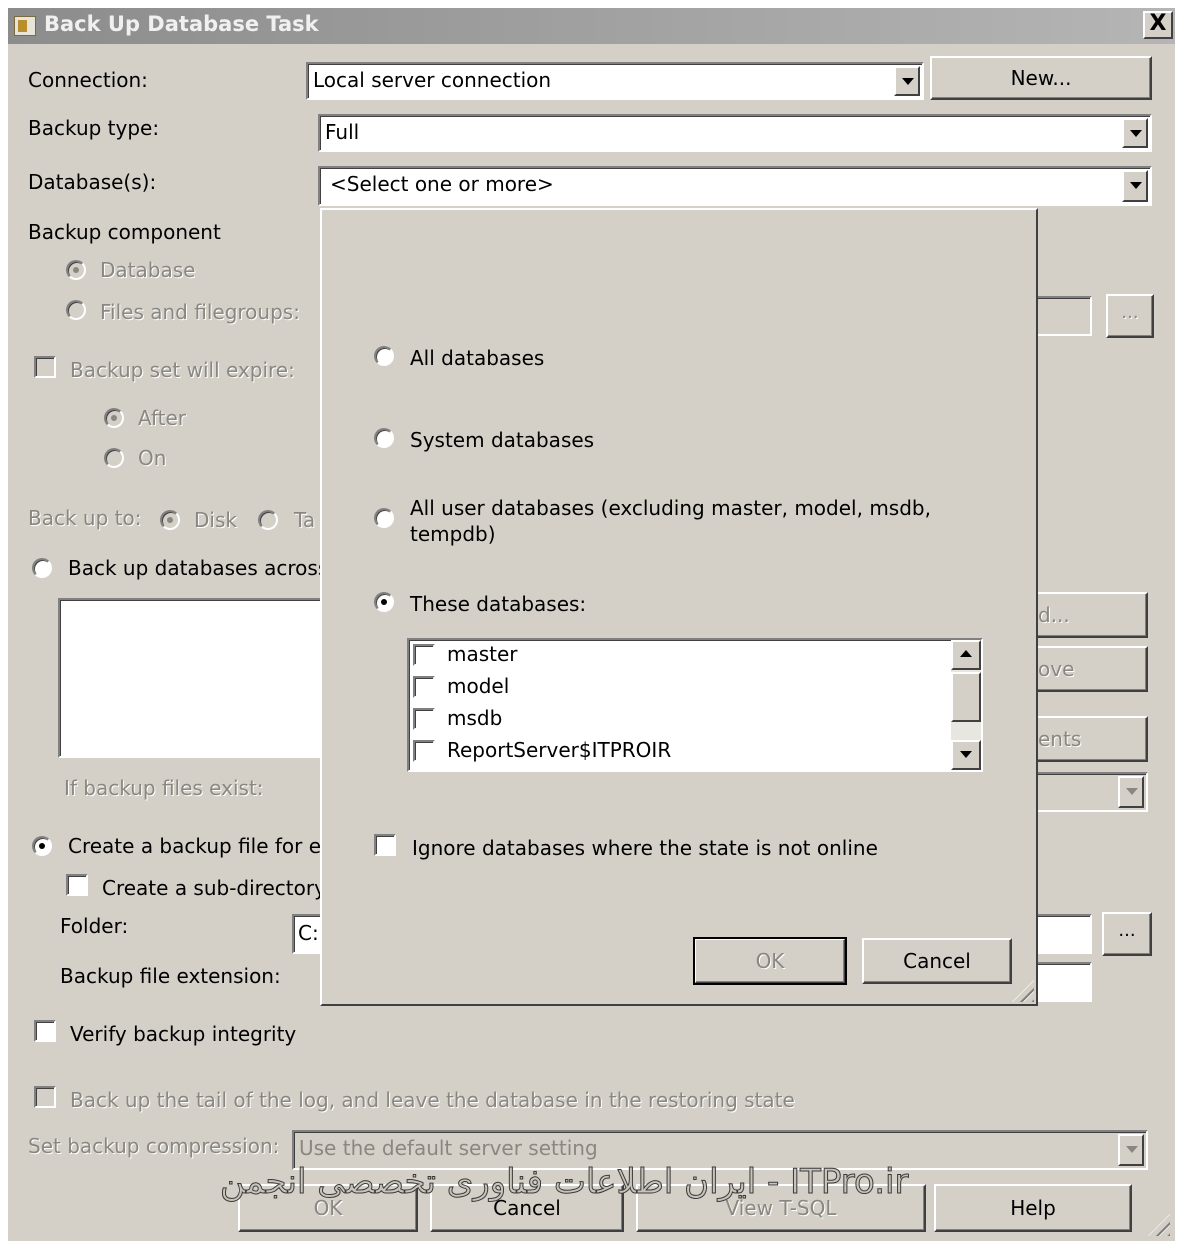 This screenshot has width=1183, height=1243. What do you see at coordinates (308, 933) in the screenshot?
I see `folder-value: C:` at bounding box center [308, 933].